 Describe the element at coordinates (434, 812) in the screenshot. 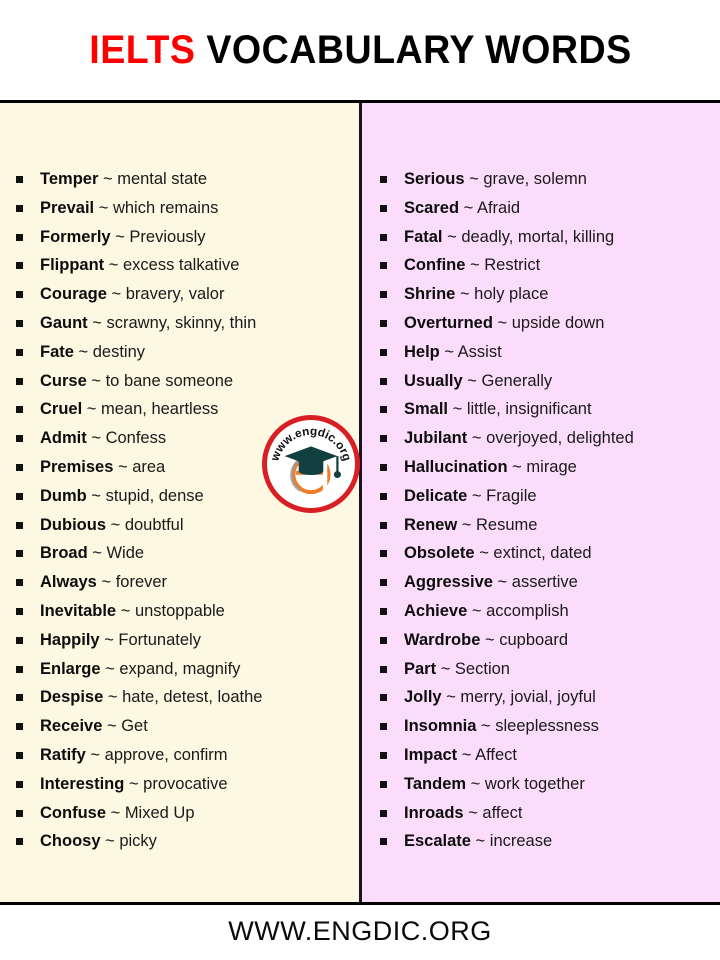

I see `word-term: Inroads` at that location.